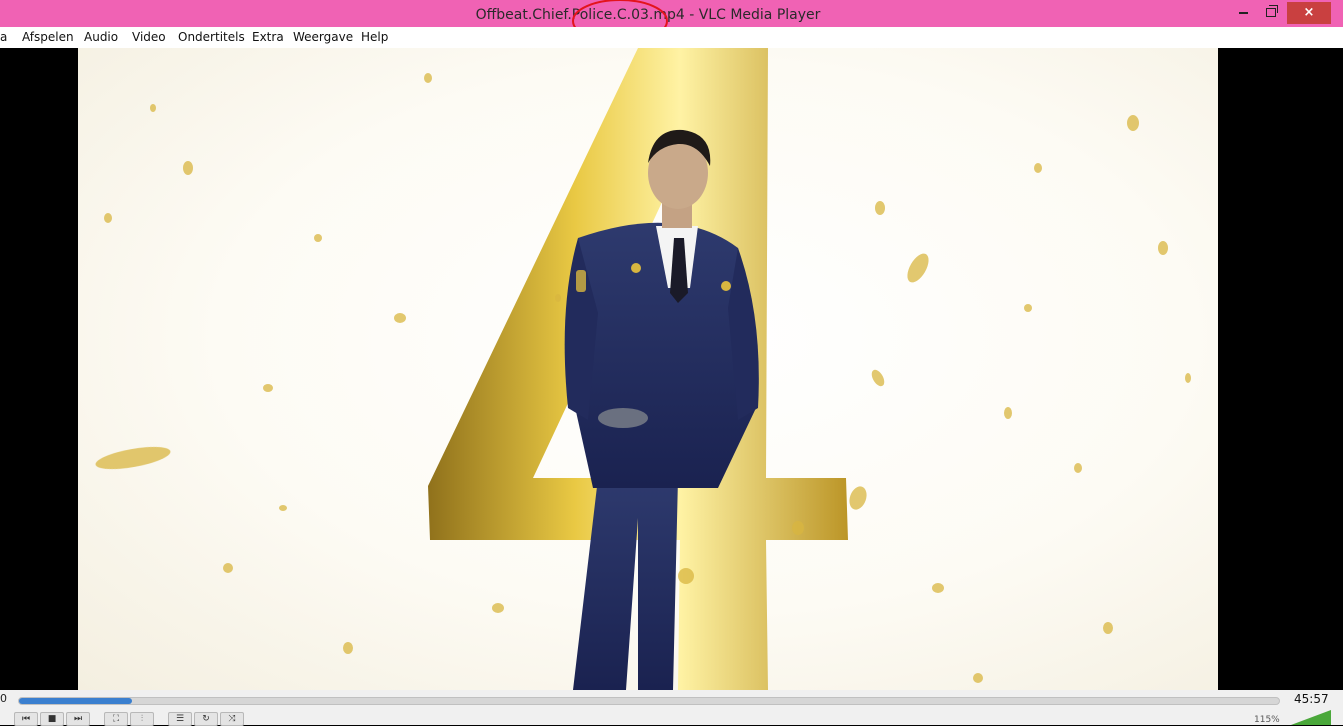  What do you see at coordinates (268, 37) in the screenshot?
I see `menu-extra: Extra` at bounding box center [268, 37].